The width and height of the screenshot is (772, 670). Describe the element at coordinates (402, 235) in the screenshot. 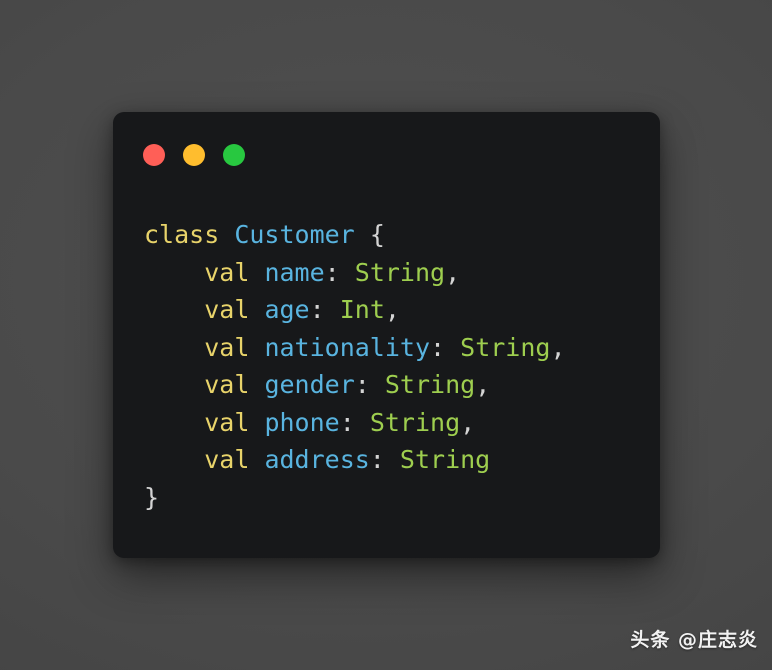

I see `code-line: class Customer {` at that location.